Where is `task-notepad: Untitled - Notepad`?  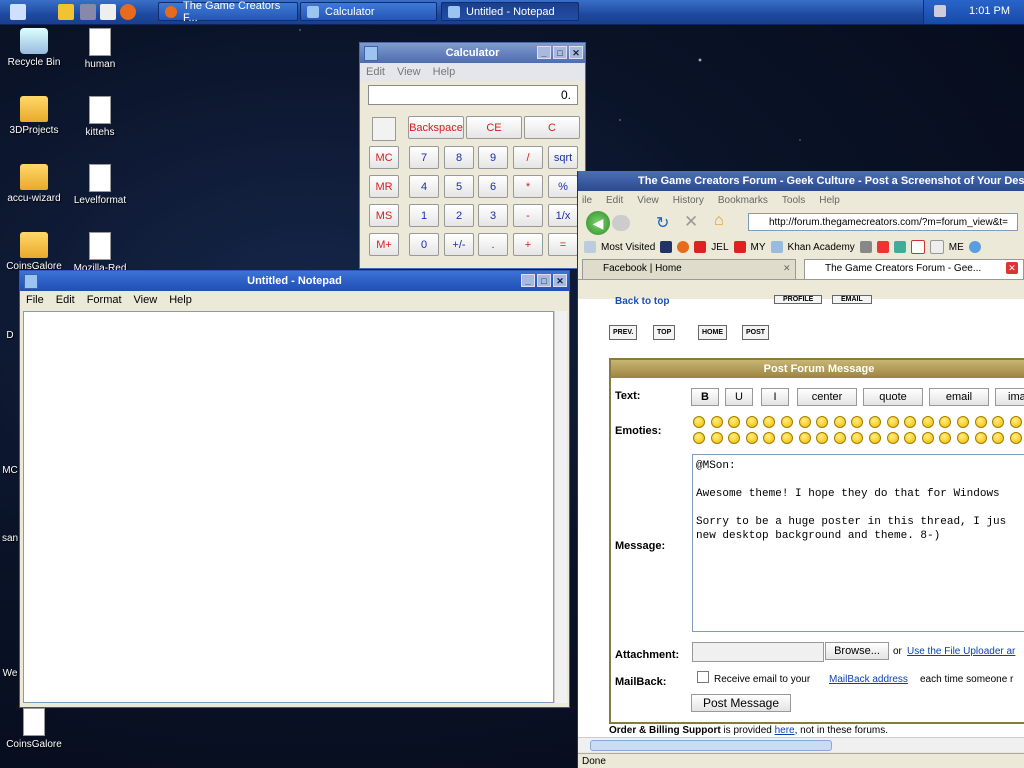 task-notepad: Untitled - Notepad is located at coordinates (510, 11).